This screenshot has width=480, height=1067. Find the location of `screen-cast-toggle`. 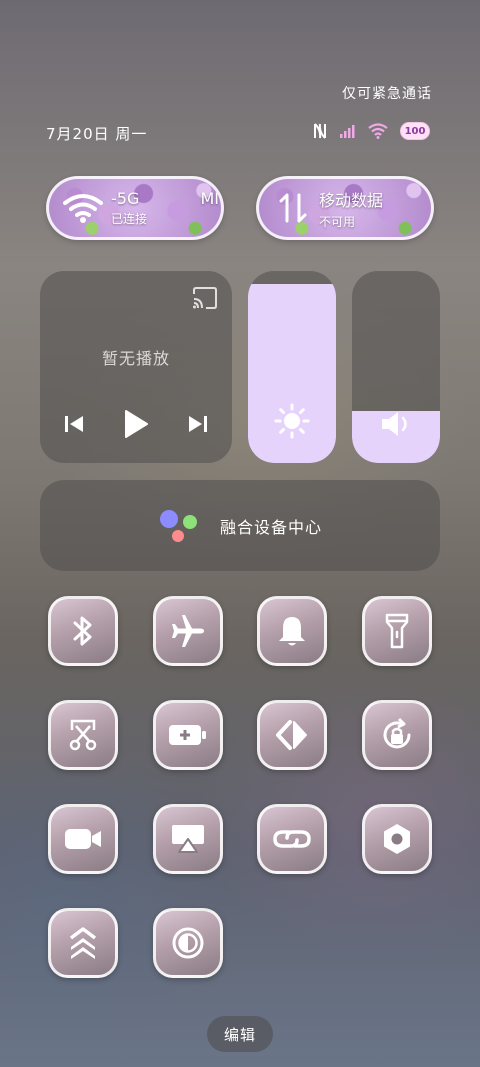

screen-cast-toggle is located at coordinates (188, 839).